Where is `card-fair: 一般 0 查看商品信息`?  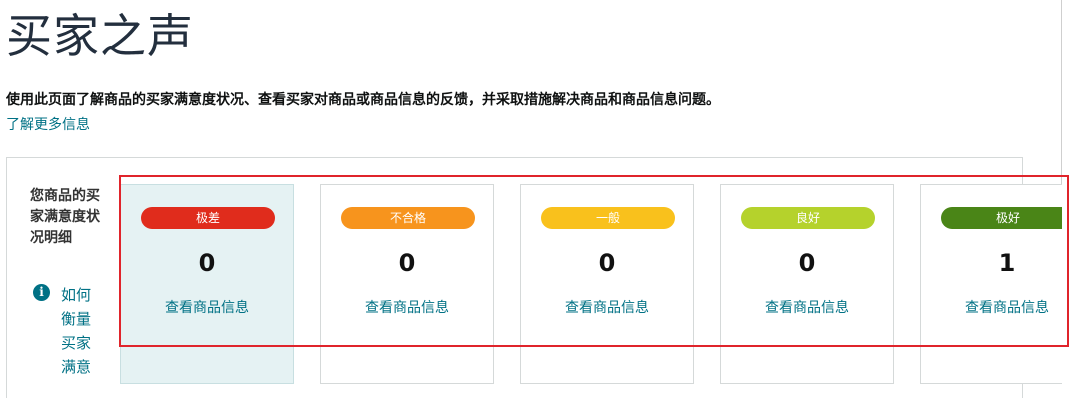
card-fair: 一般 0 查看商品信息 is located at coordinates (607, 284).